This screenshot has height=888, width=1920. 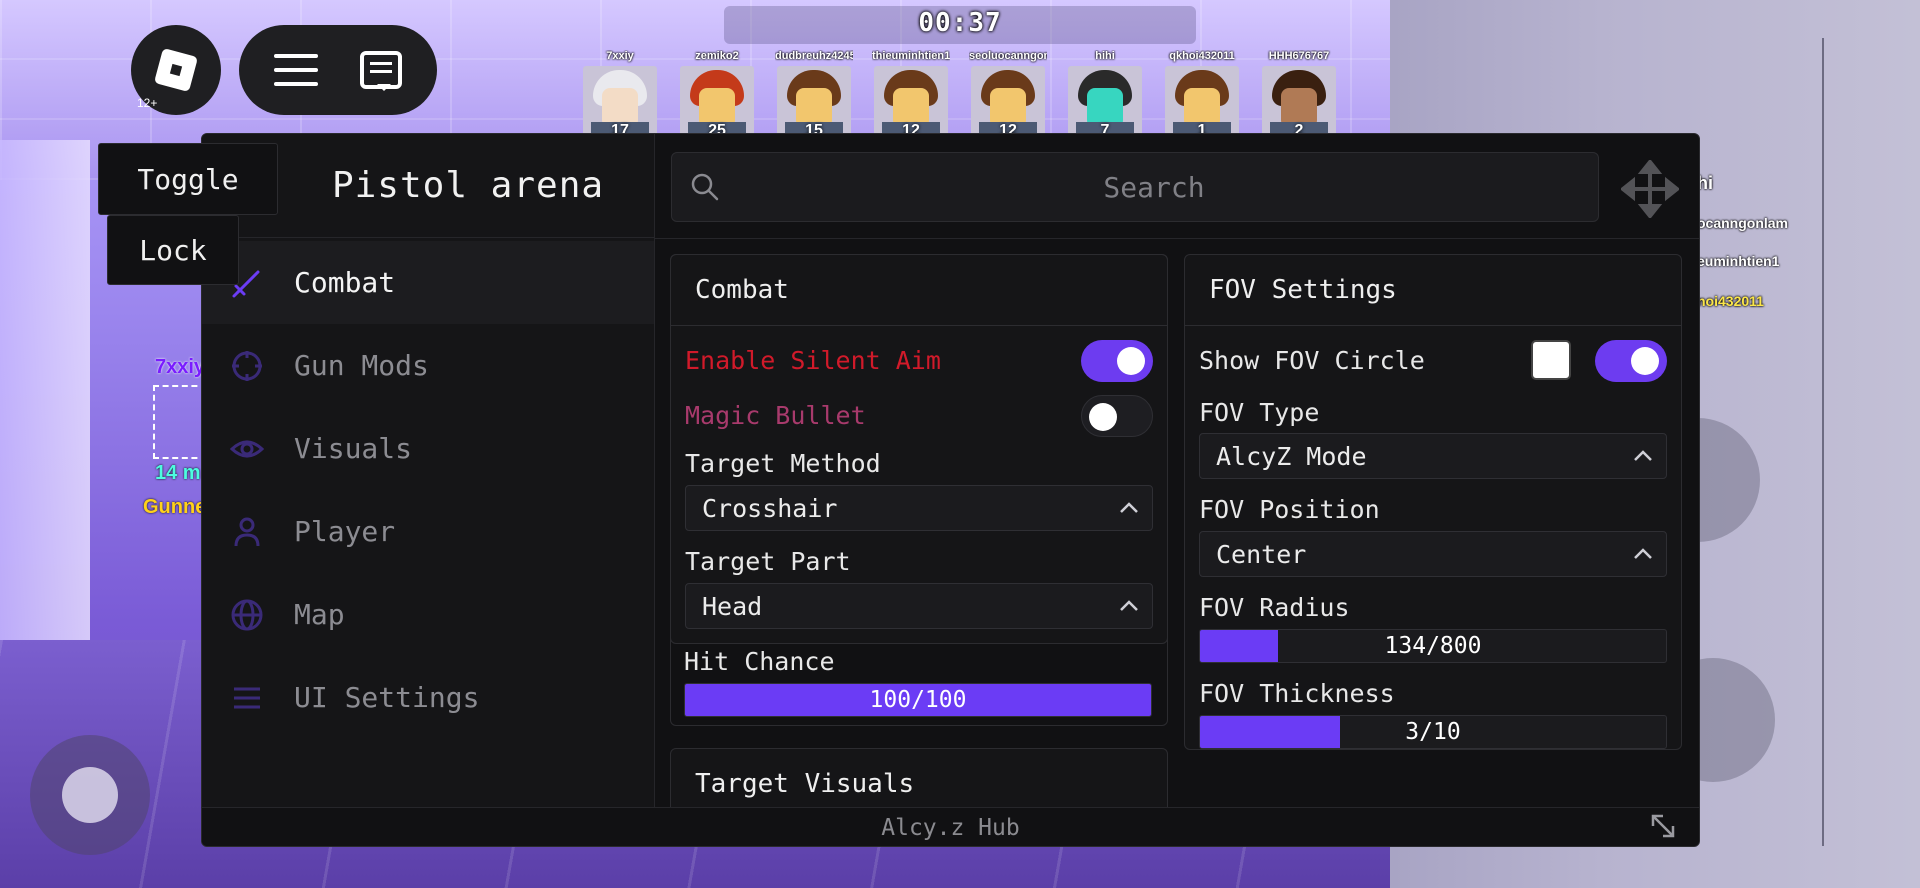 What do you see at coordinates (1551, 360) in the screenshot?
I see `fov-color-swatch` at bounding box center [1551, 360].